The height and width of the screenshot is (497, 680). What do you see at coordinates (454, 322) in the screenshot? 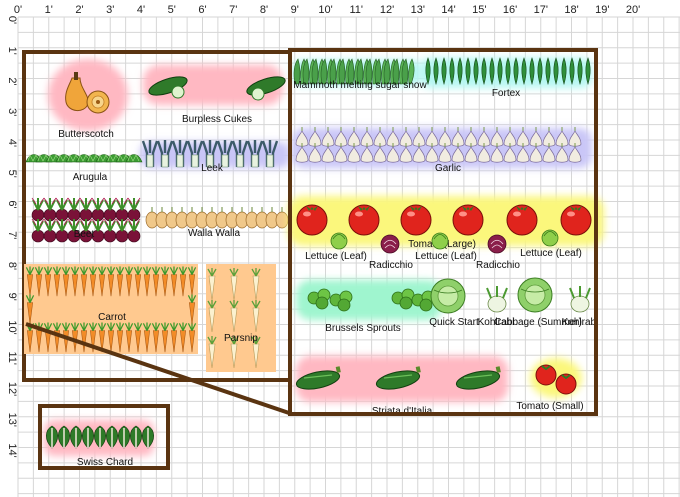
I see `quick-start-label: Quick Start` at bounding box center [454, 322].